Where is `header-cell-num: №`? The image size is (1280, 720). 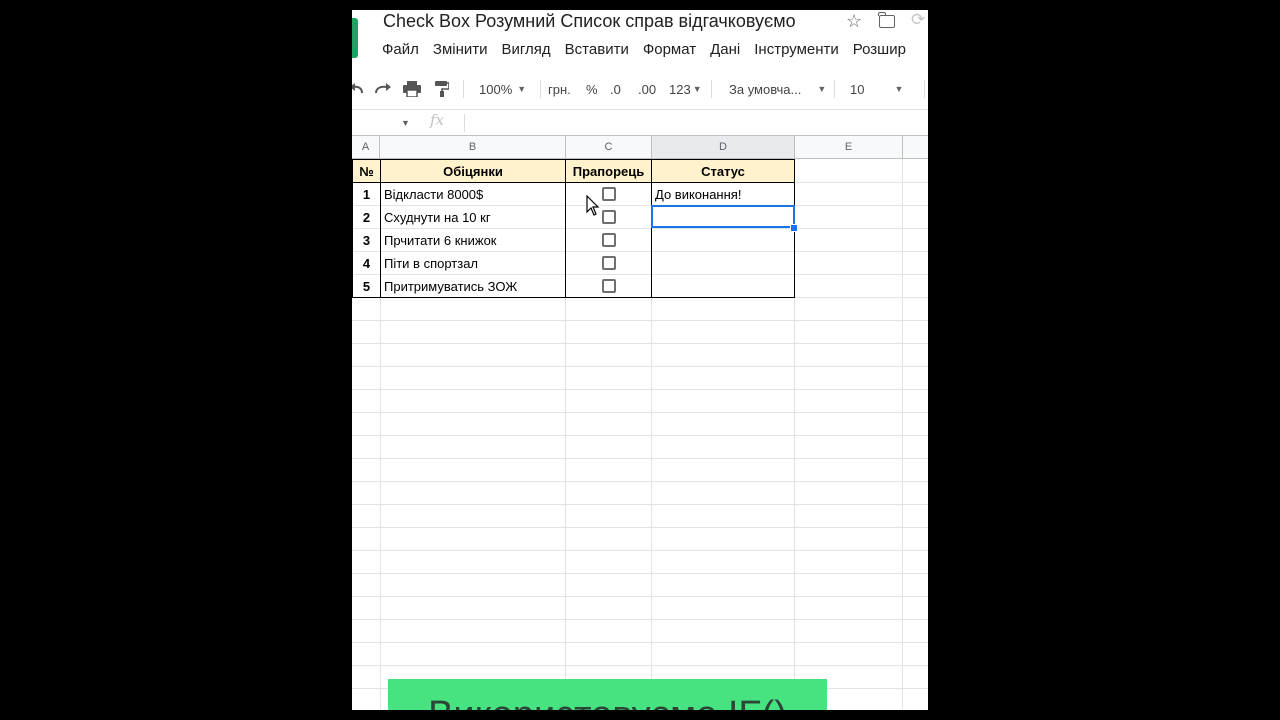 header-cell-num: № is located at coordinates (366, 171).